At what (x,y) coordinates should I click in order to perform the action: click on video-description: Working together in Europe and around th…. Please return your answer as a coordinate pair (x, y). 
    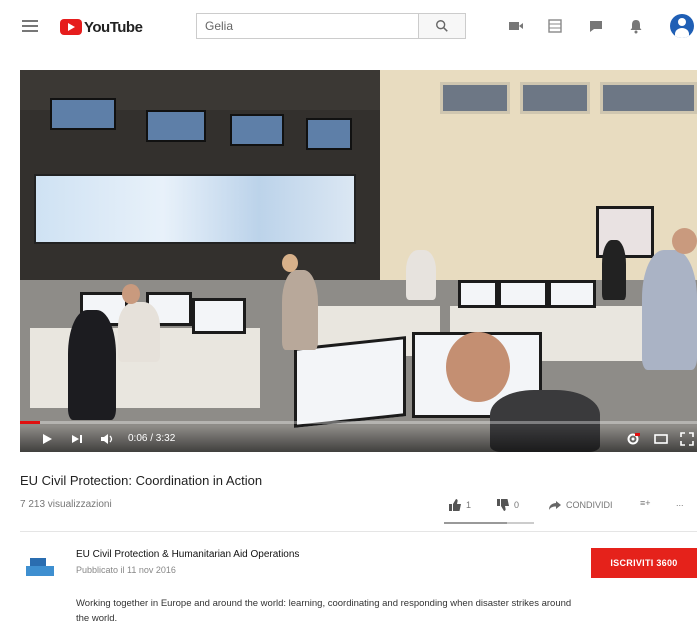
    Looking at the image, I should click on (324, 611).